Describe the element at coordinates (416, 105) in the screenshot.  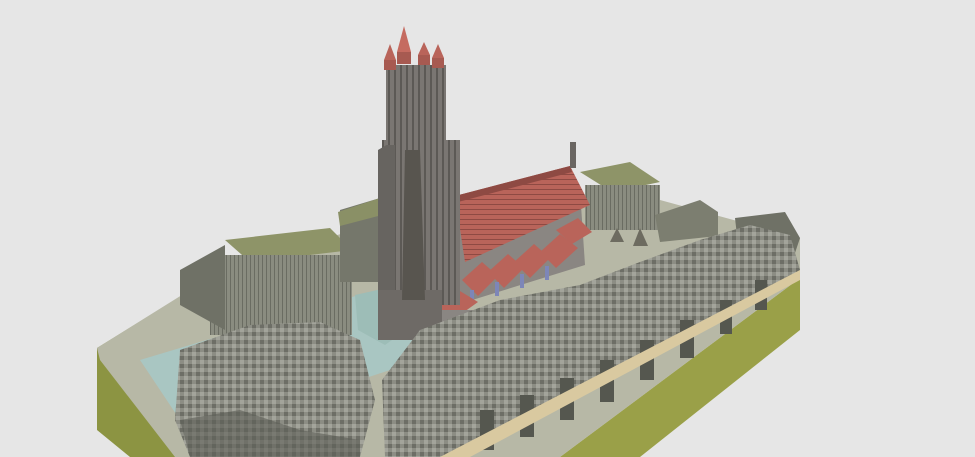
I see `tower-belfry` at that location.